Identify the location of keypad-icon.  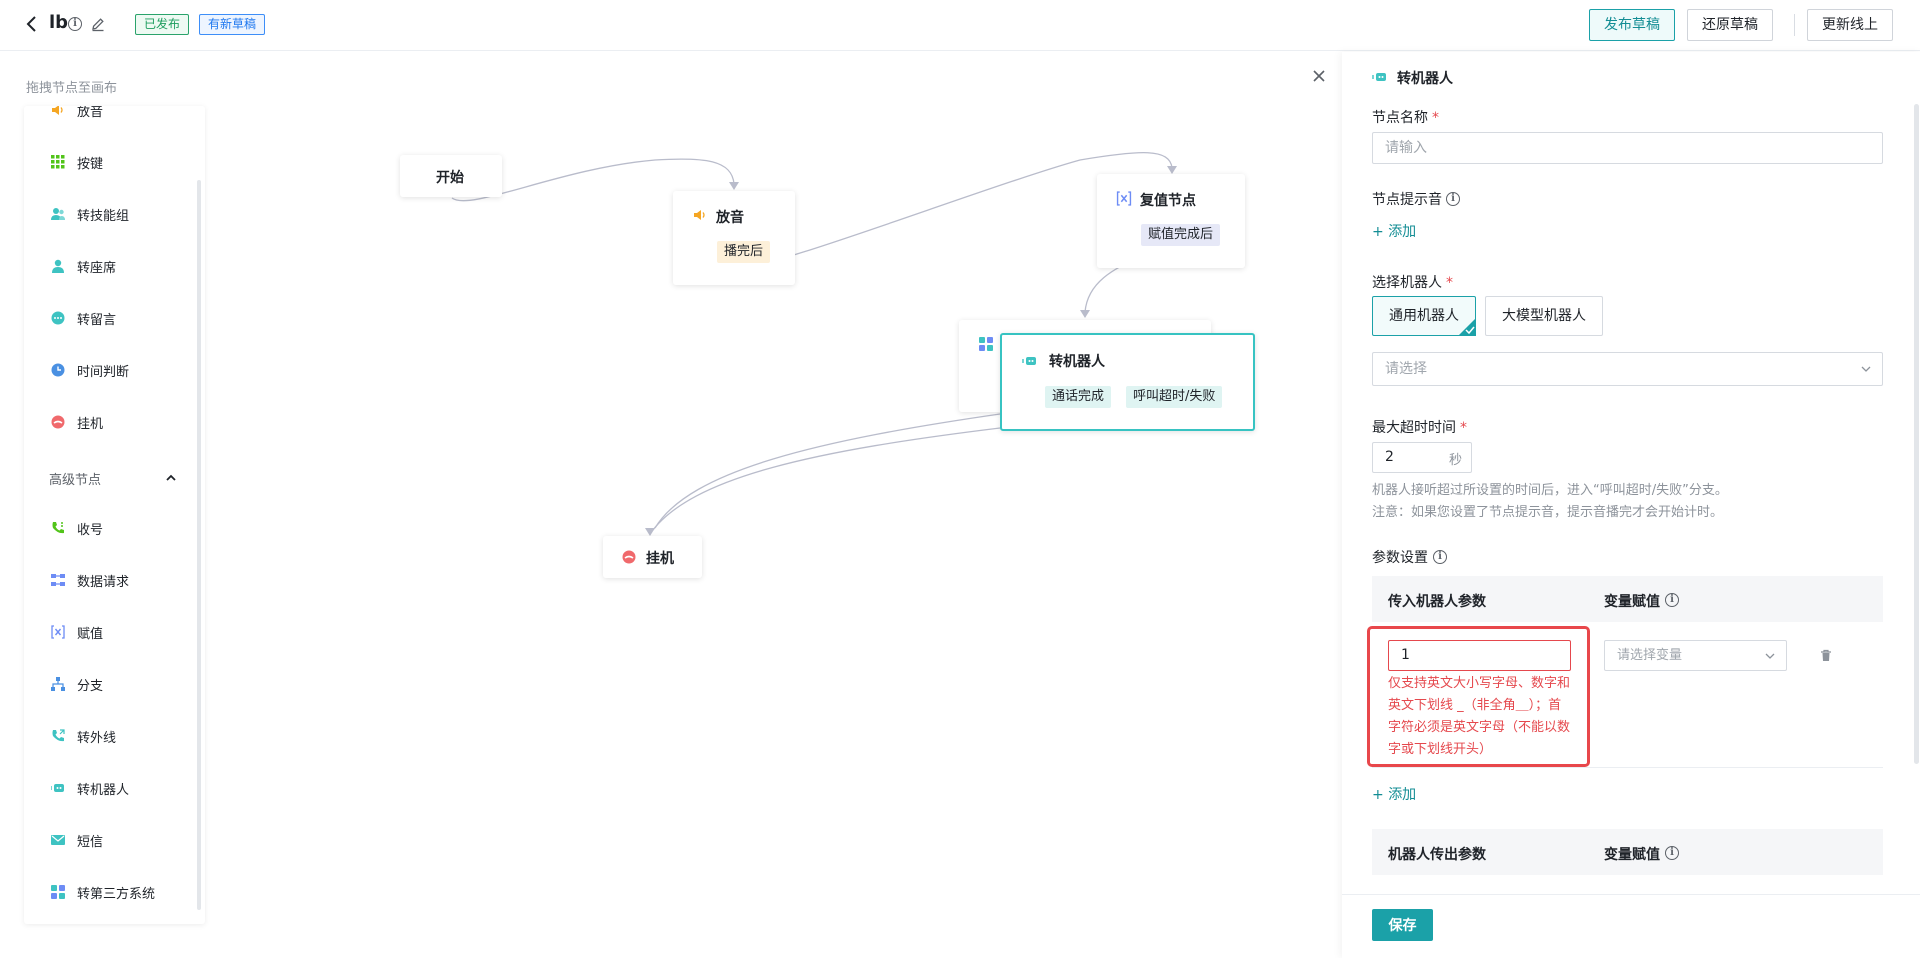
(58, 162).